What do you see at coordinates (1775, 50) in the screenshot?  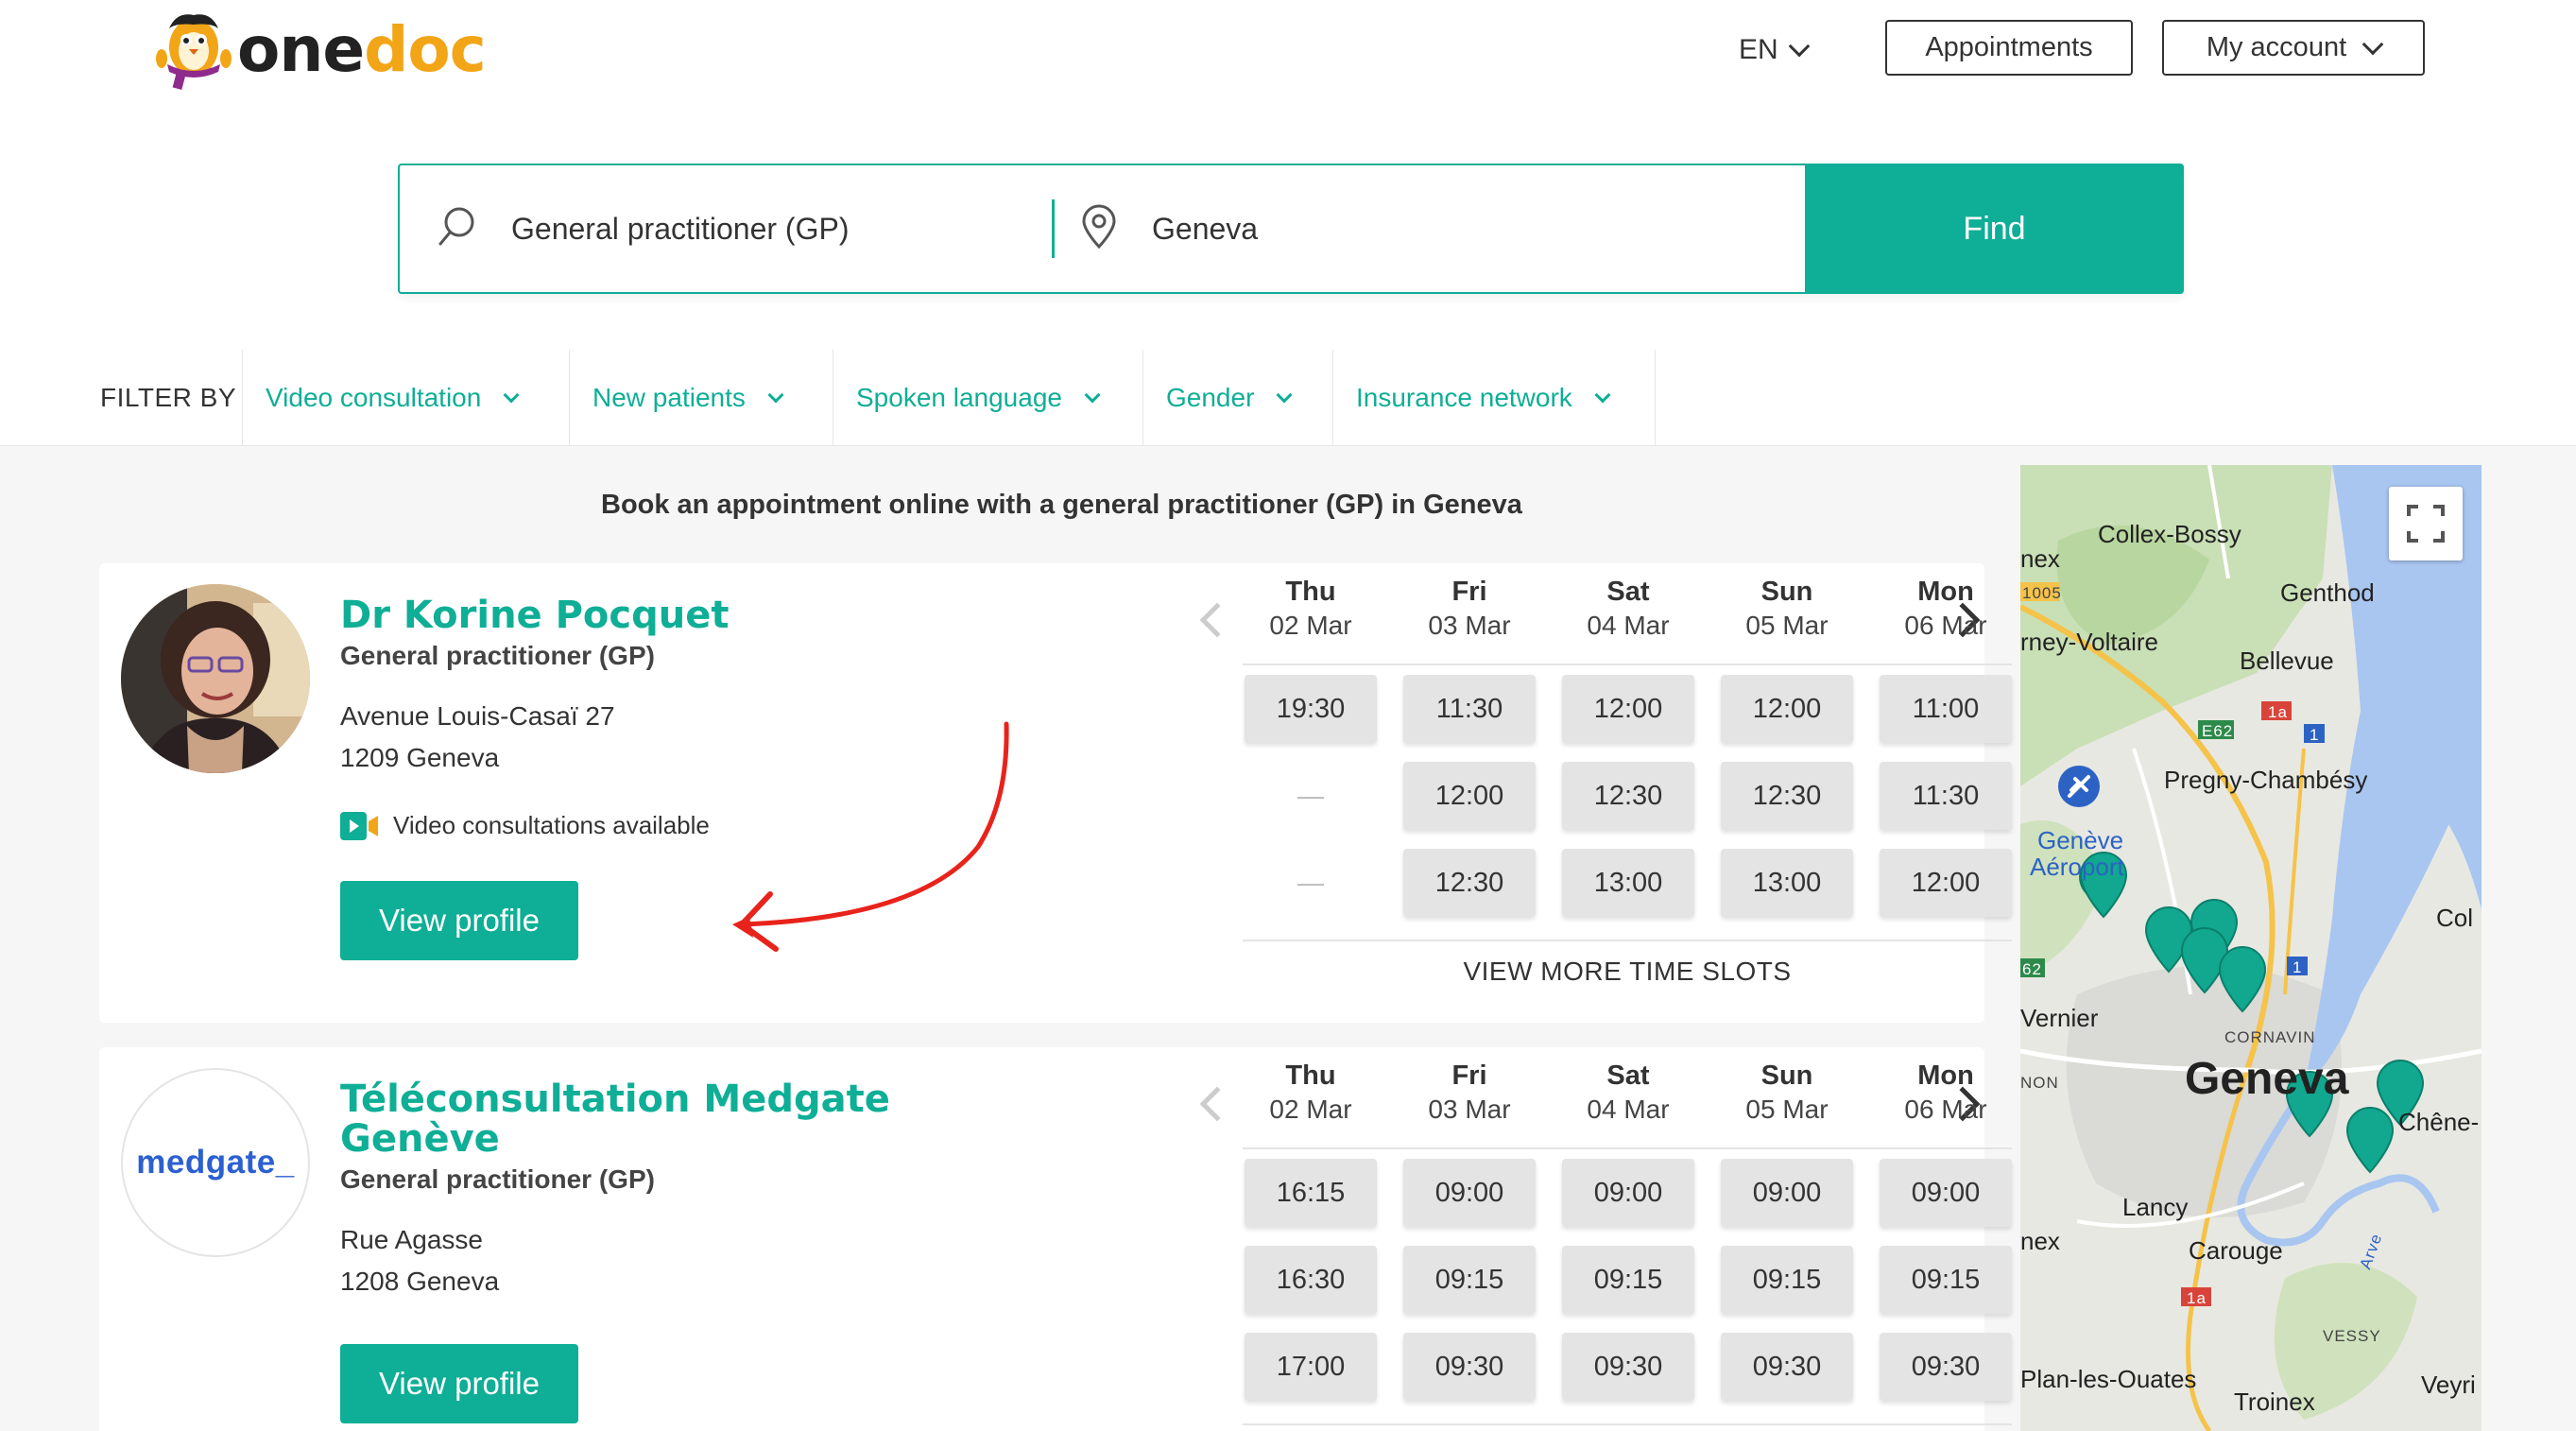 I see `language-selector: EN` at bounding box center [1775, 50].